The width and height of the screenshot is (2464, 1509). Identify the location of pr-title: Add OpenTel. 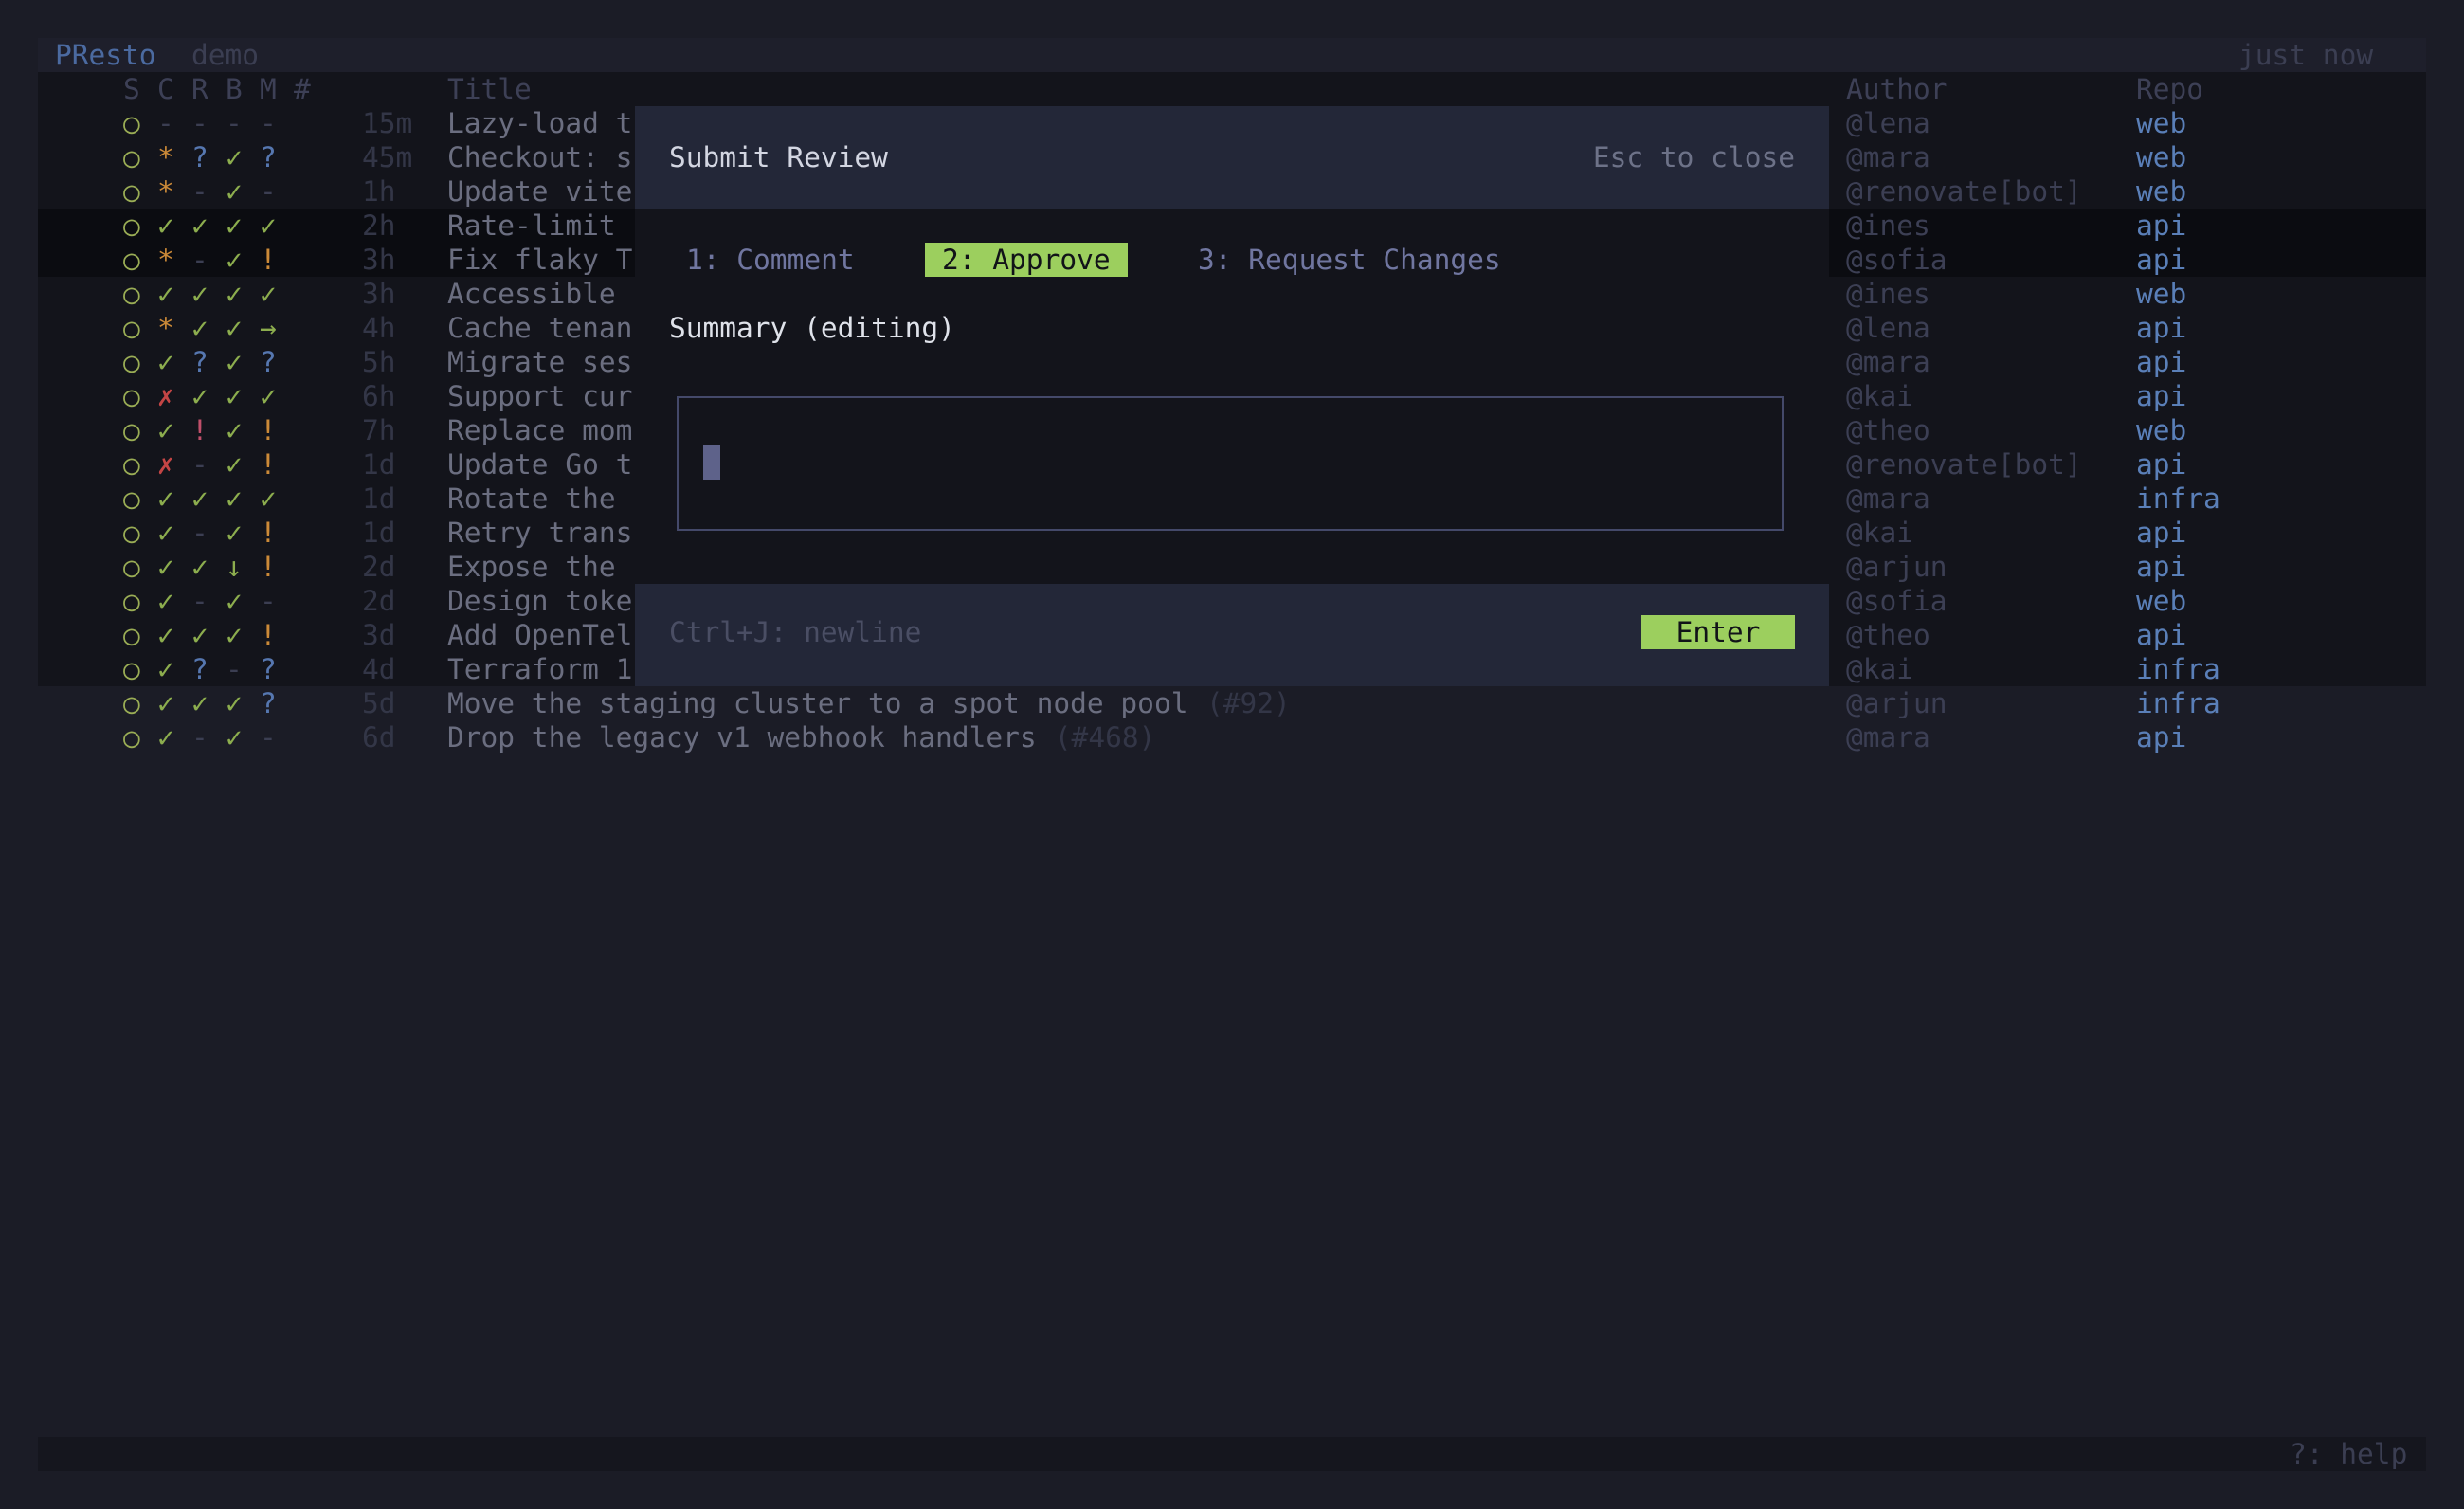
(539, 635).